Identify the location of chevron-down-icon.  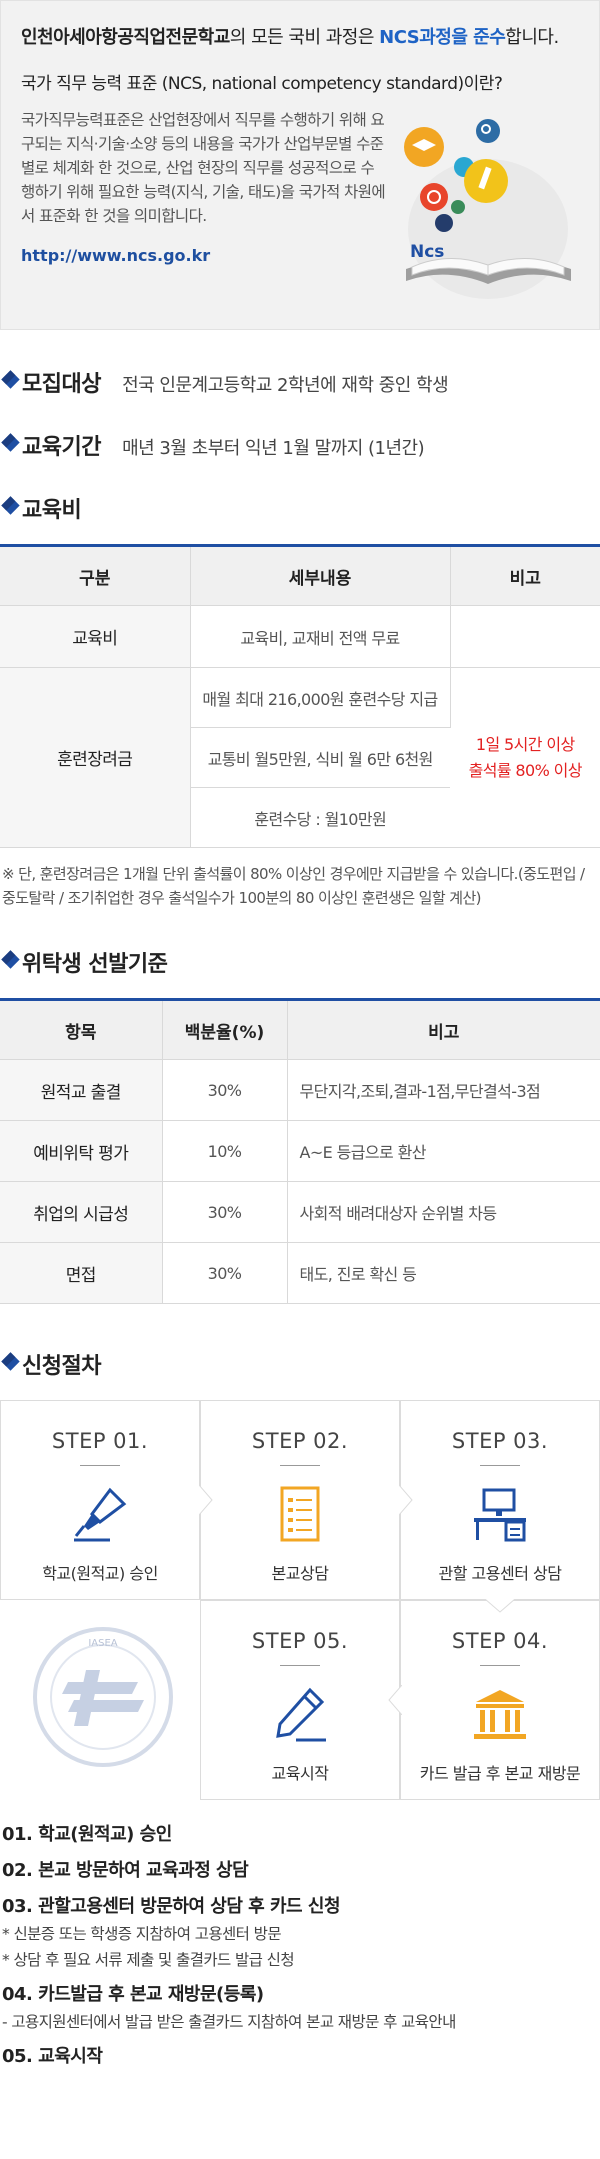
(500, 1606).